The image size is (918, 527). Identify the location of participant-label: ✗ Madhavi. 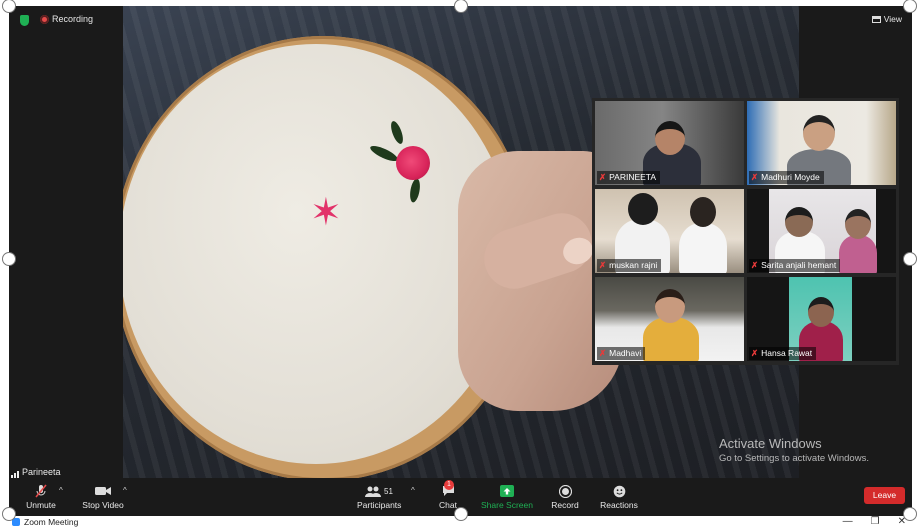
(621, 353).